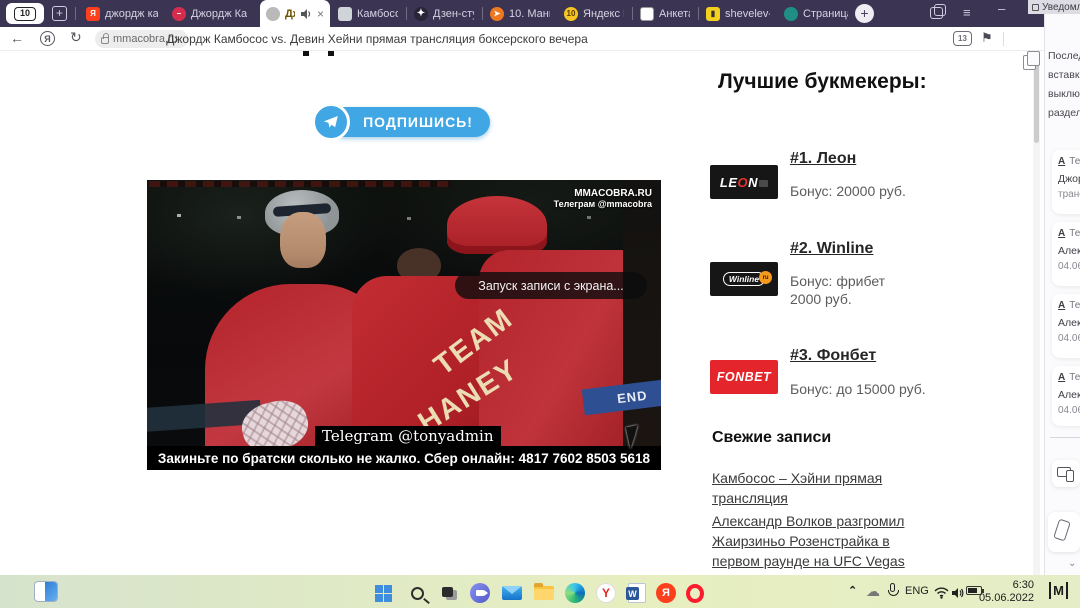  Describe the element at coordinates (1001, 9) in the screenshot. I see `window-minimize-icon: –` at that location.